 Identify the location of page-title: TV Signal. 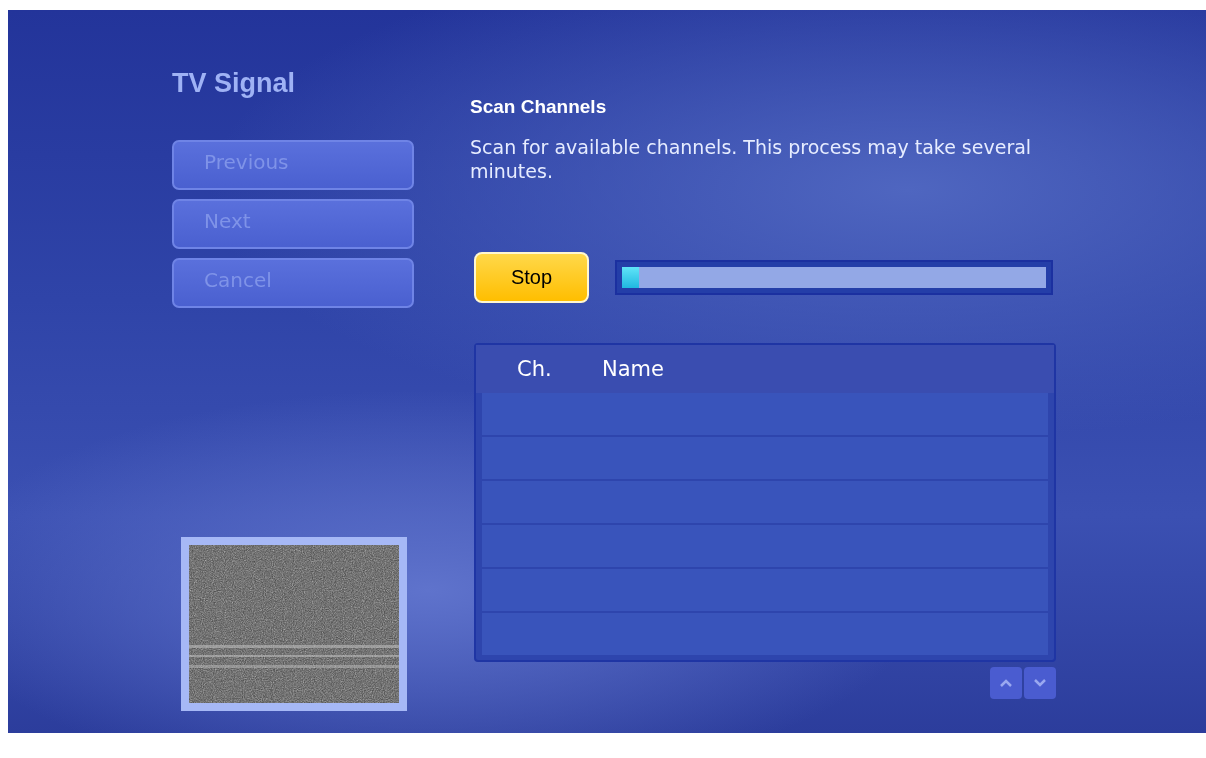
(234, 84).